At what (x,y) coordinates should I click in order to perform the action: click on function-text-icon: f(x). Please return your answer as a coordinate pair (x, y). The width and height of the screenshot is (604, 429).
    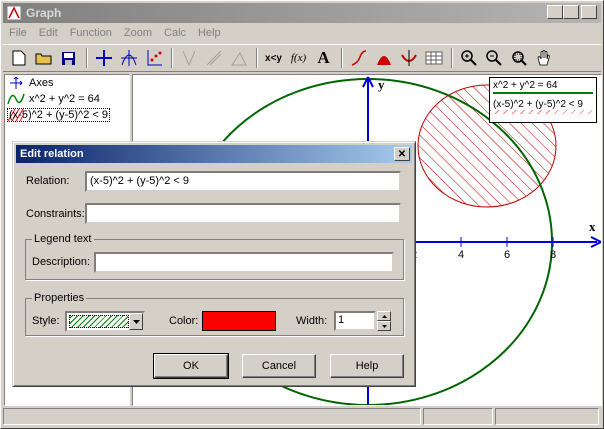
    Looking at the image, I should click on (298, 58).